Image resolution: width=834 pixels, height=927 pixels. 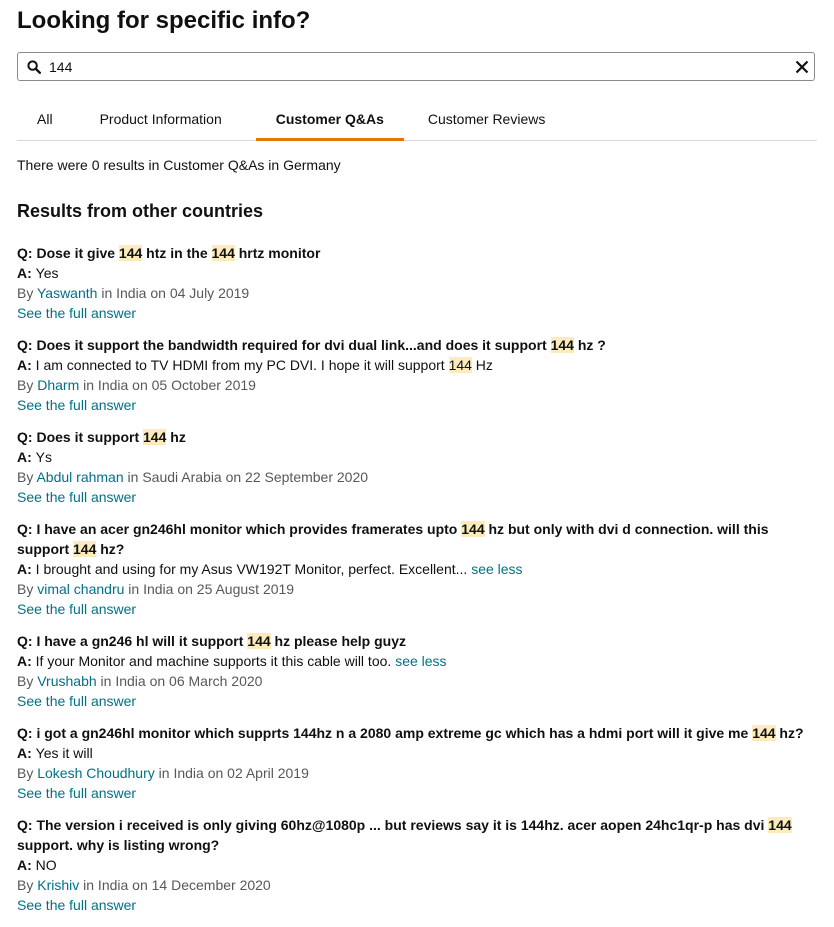 I want to click on byline: By Dharm in India on 05 October 2019, so click(x=417, y=385).